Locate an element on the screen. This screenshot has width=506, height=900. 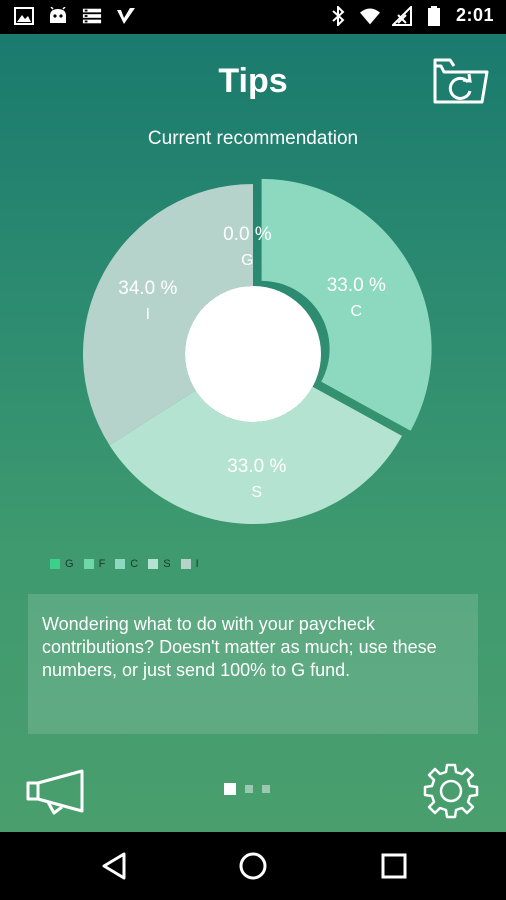
image-icon is located at coordinates (24, 16).